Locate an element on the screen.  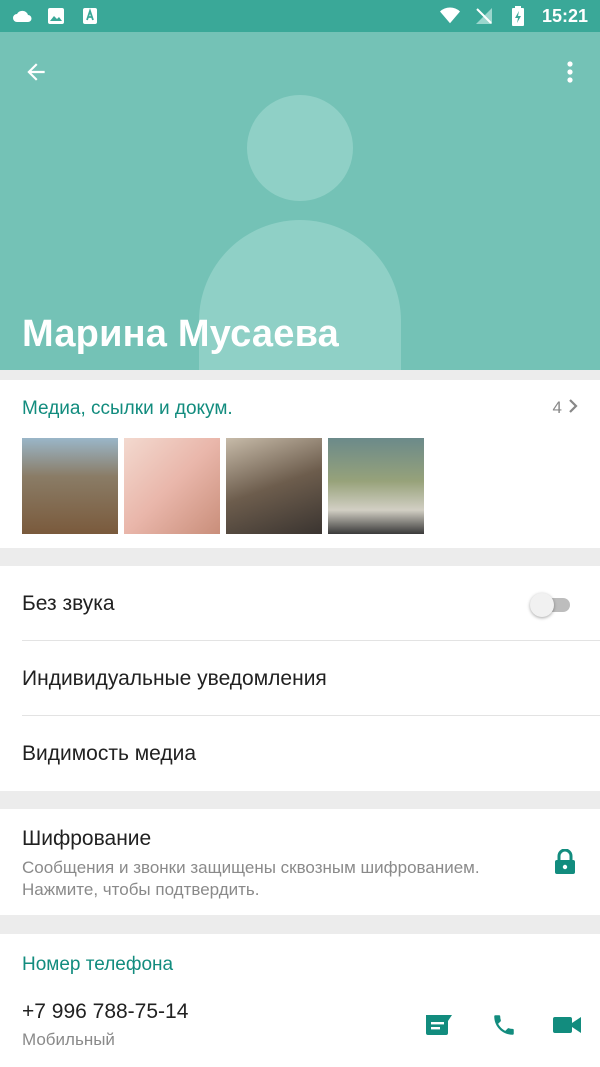
contact-name: Марина Мусаева is located at coordinates (180, 334).